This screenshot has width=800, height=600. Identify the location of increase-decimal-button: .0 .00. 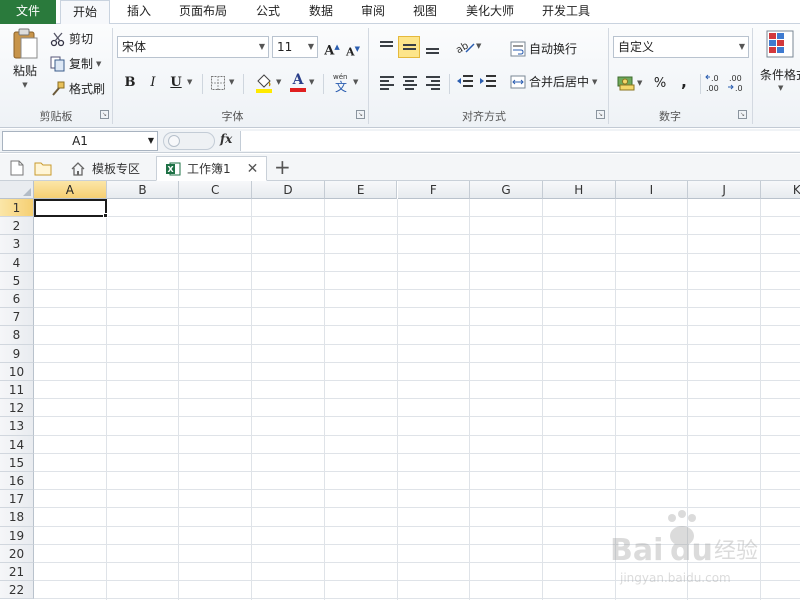
(715, 84).